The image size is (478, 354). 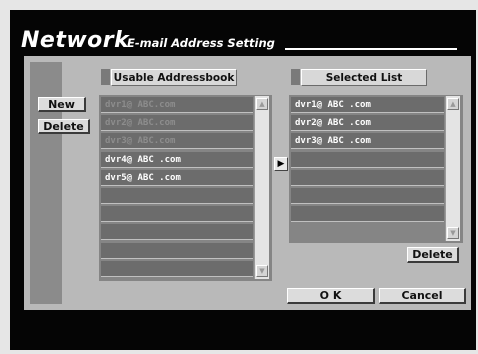 What do you see at coordinates (453, 233) in the screenshot?
I see `selected-scroll-down-arrow: ▼` at bounding box center [453, 233].